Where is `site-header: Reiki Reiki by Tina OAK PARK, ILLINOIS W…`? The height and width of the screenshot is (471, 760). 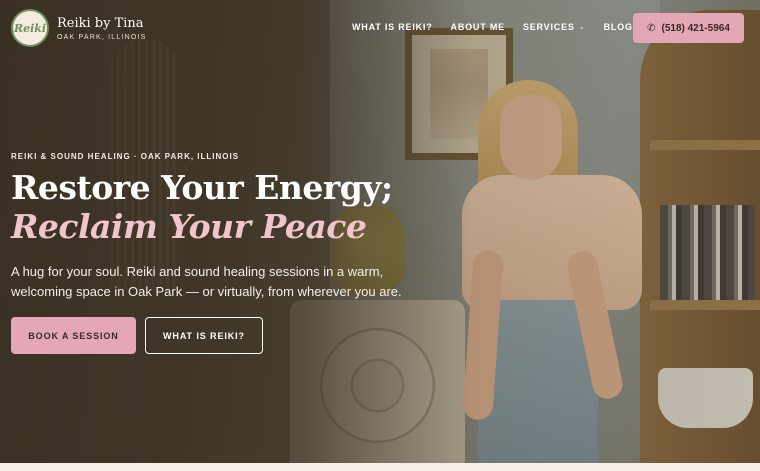
site-header: Reiki Reiki by Tina OAK PARK, ILLINOIS W… is located at coordinates (380, 28).